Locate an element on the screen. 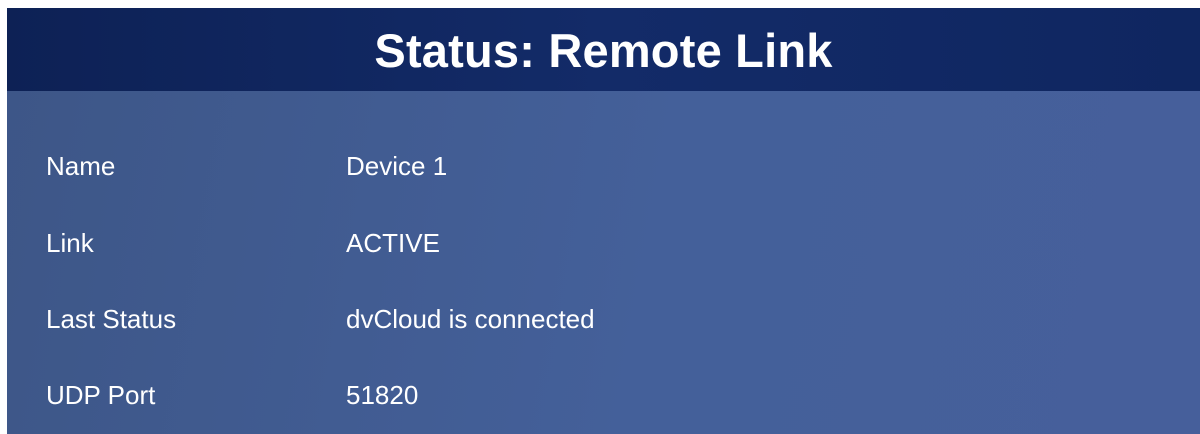 The width and height of the screenshot is (1200, 434). row-value: dvCloud is connected is located at coordinates (470, 318).